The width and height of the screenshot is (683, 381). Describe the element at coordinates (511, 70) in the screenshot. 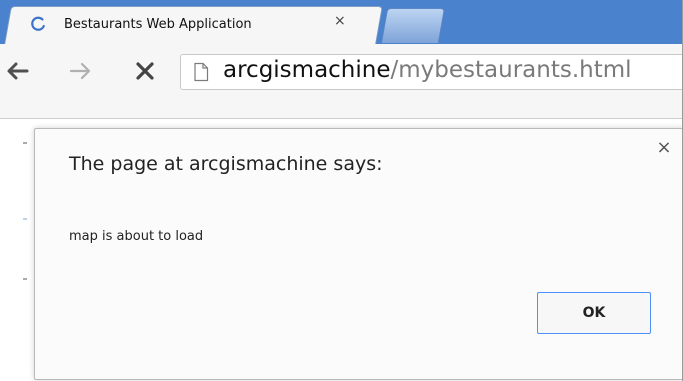

I see `url-path: /mybestaurants.html` at that location.